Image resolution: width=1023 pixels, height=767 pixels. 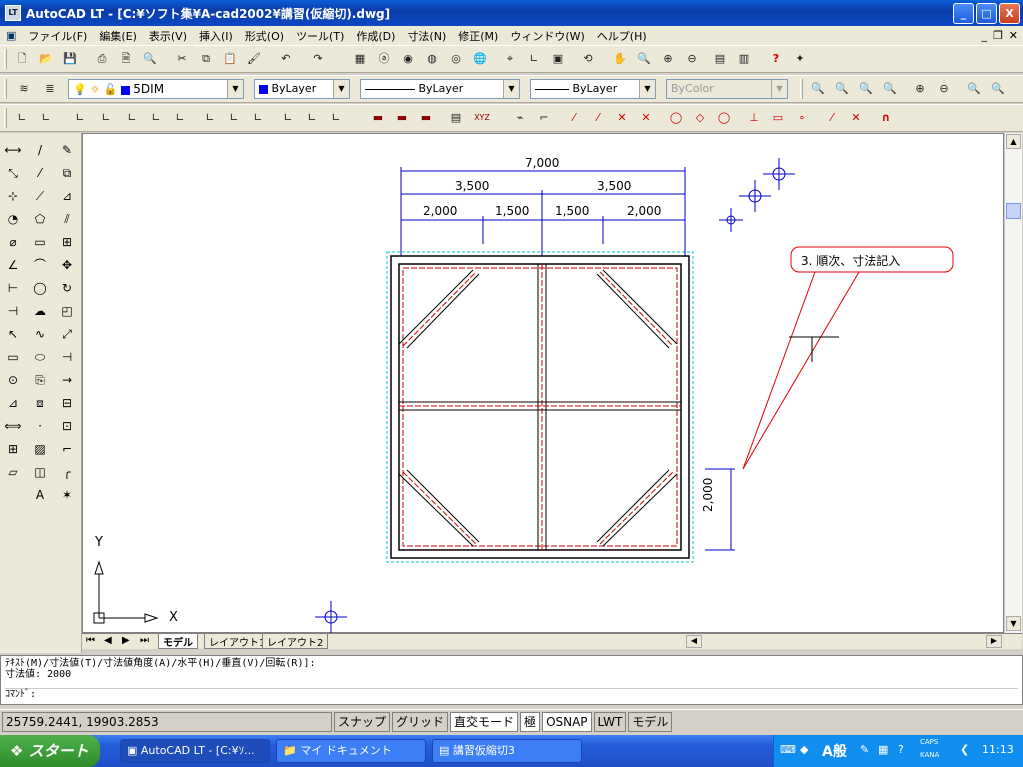 What do you see at coordinates (40, 472) in the screenshot?
I see `region-icon: ◫` at bounding box center [40, 472].